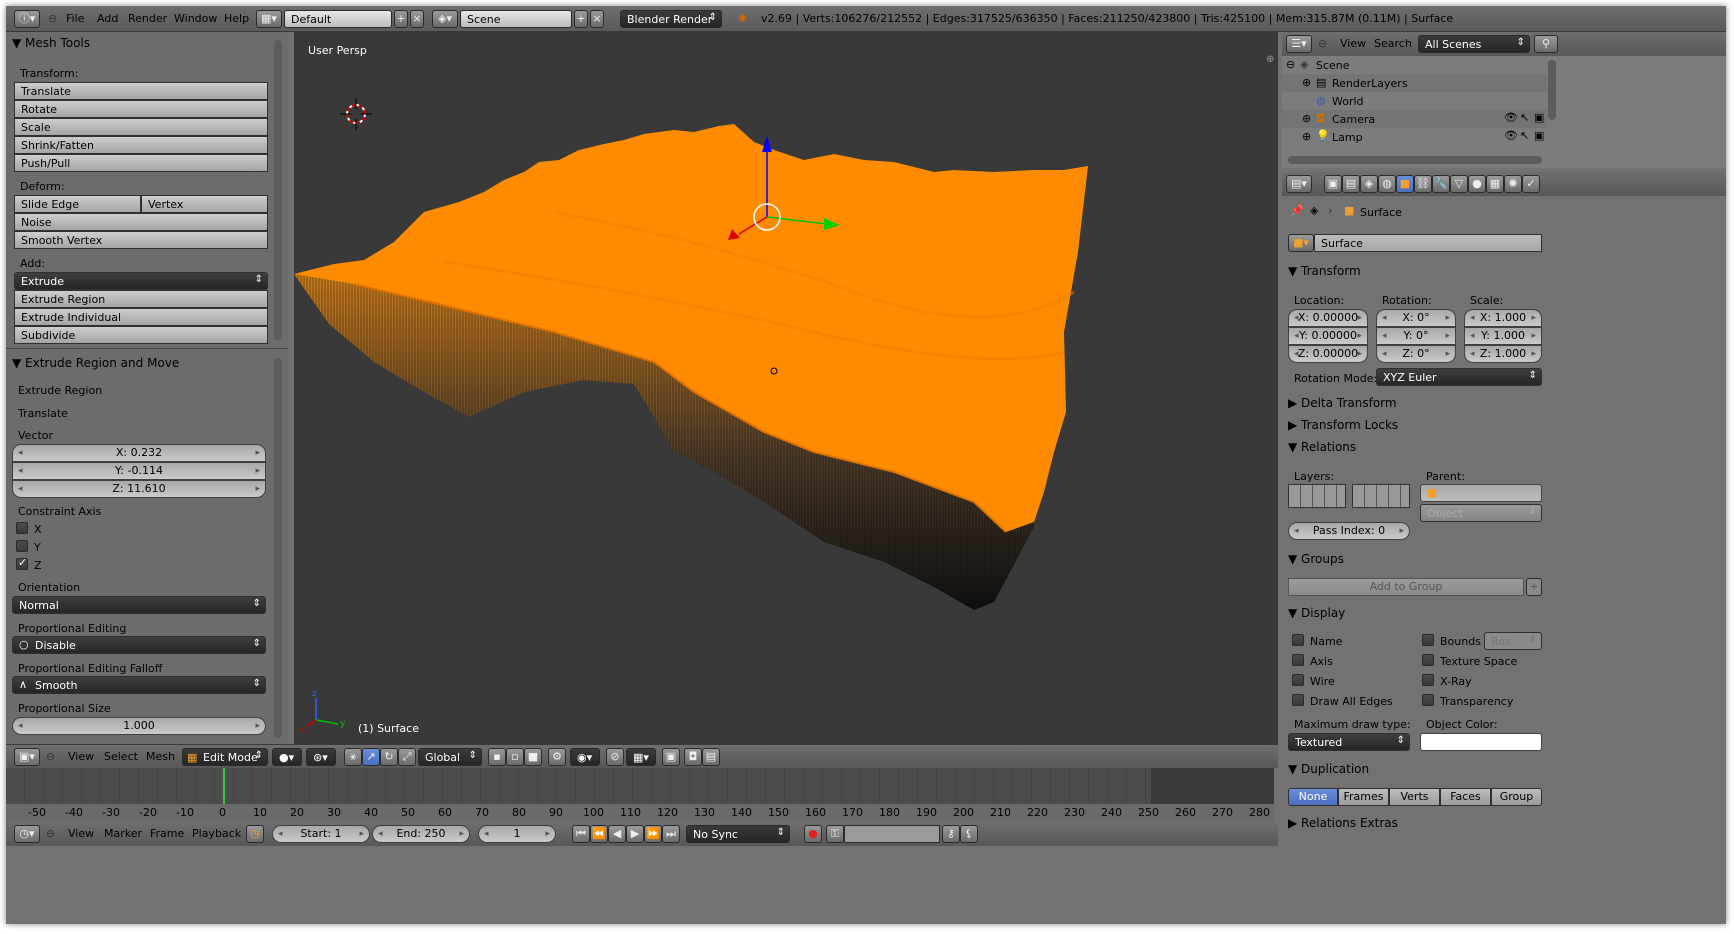  Describe the element at coordinates (892, 834) in the screenshot. I see `keying-set-field` at that location.